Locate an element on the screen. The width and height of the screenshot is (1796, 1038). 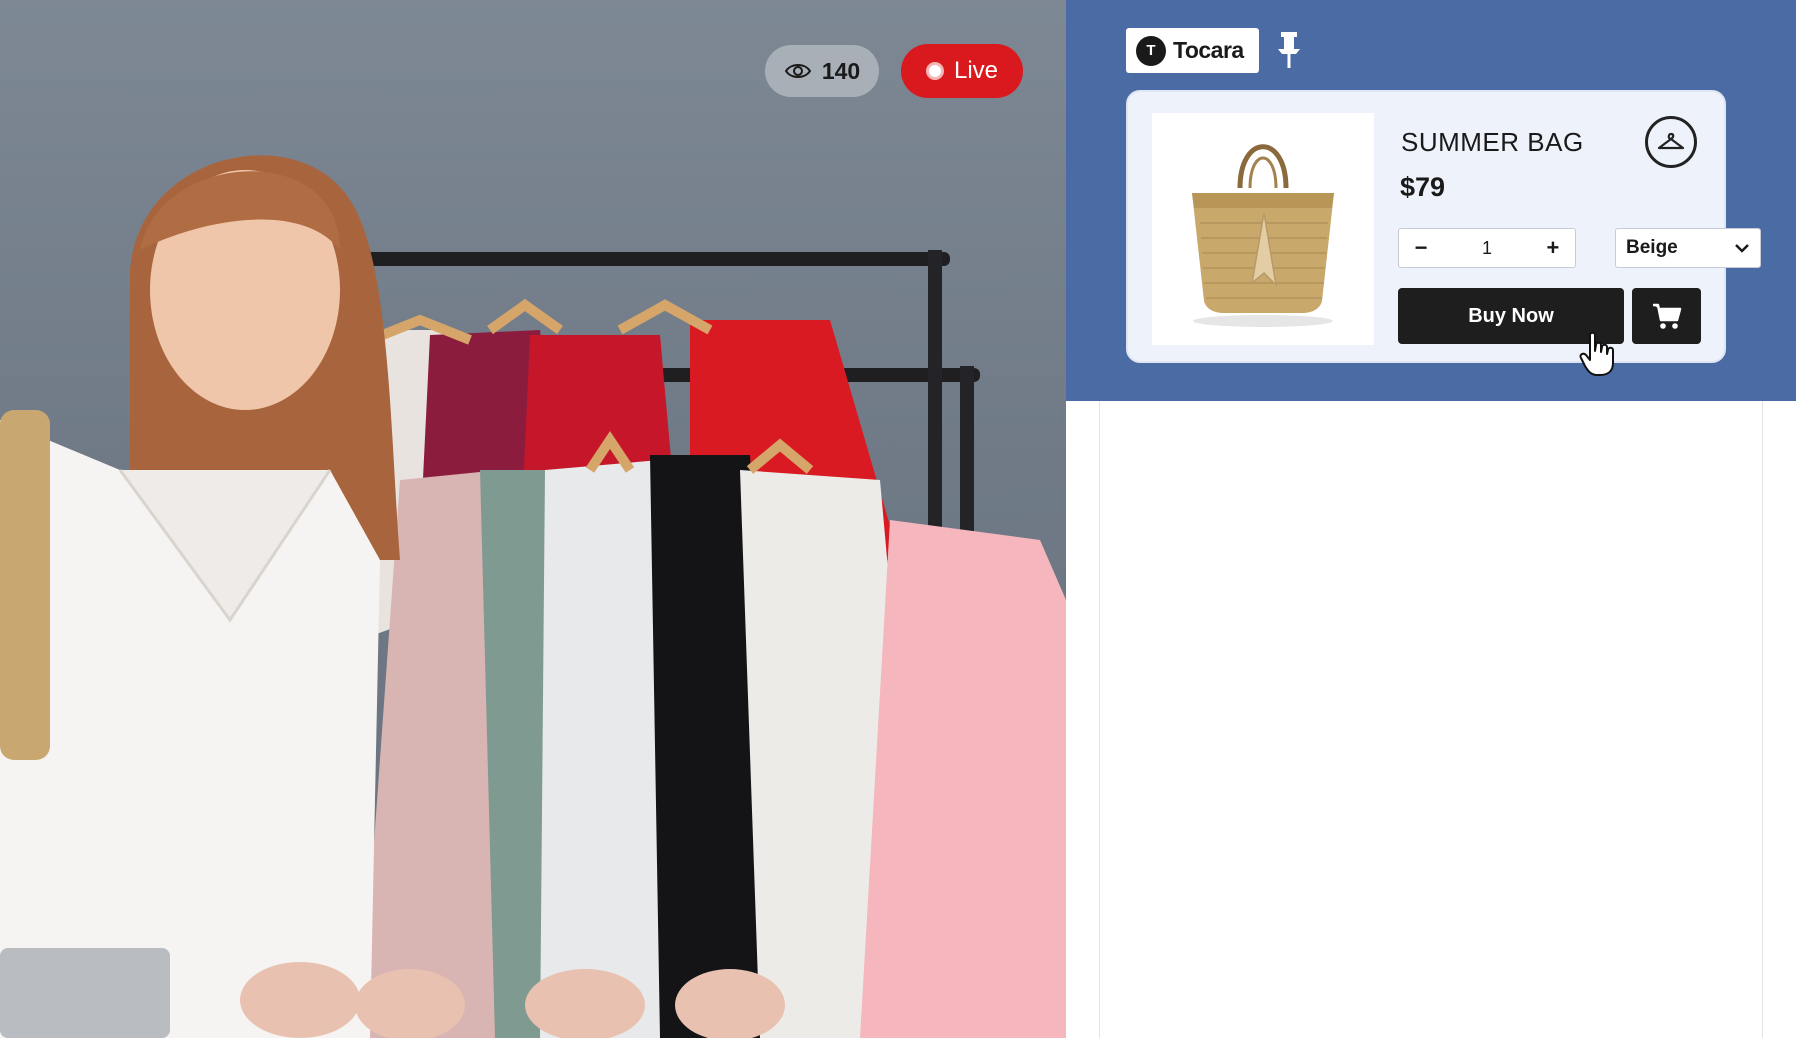
quantity-value: 1 is located at coordinates (1486, 247).